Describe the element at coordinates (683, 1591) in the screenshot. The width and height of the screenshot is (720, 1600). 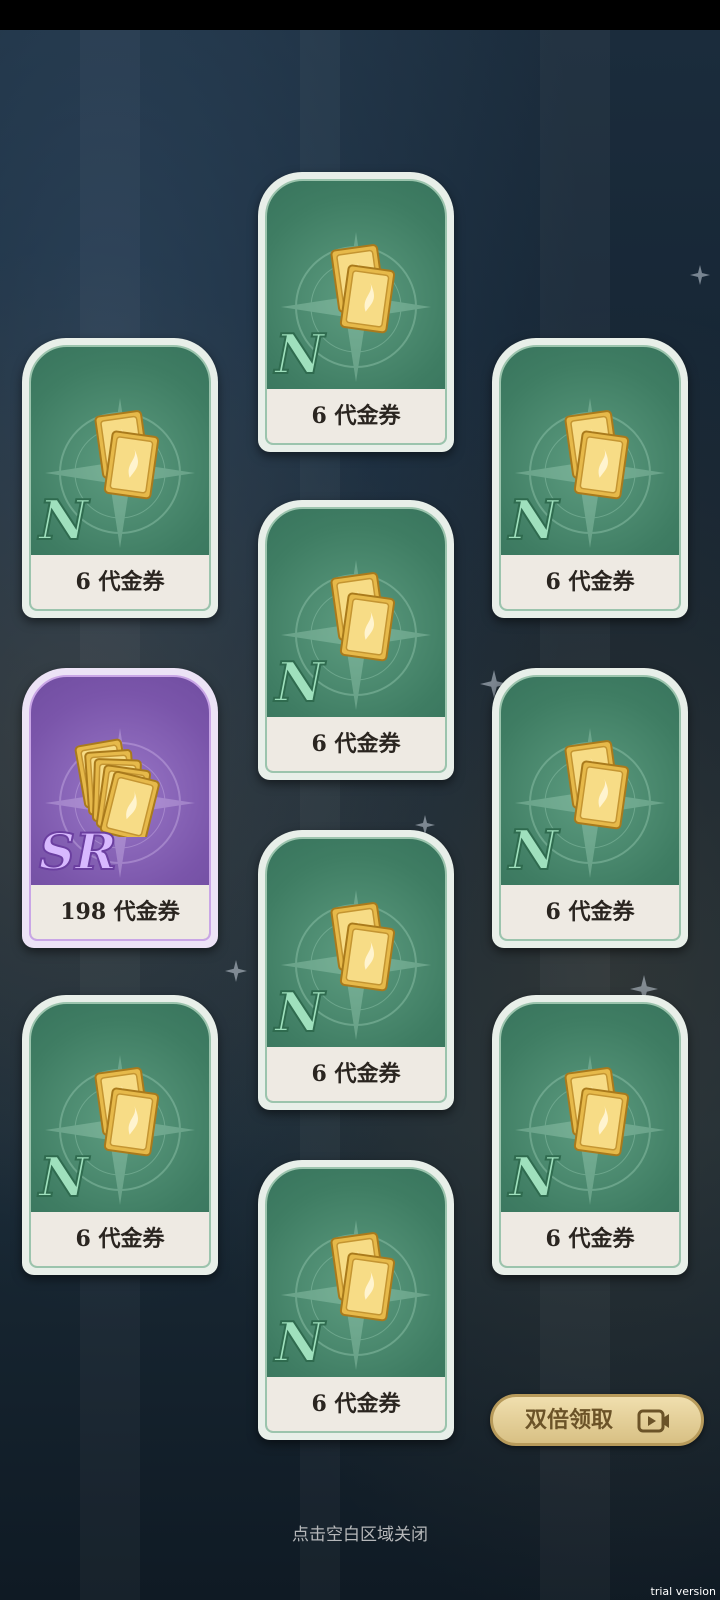
I see `watermark: trial version` at that location.